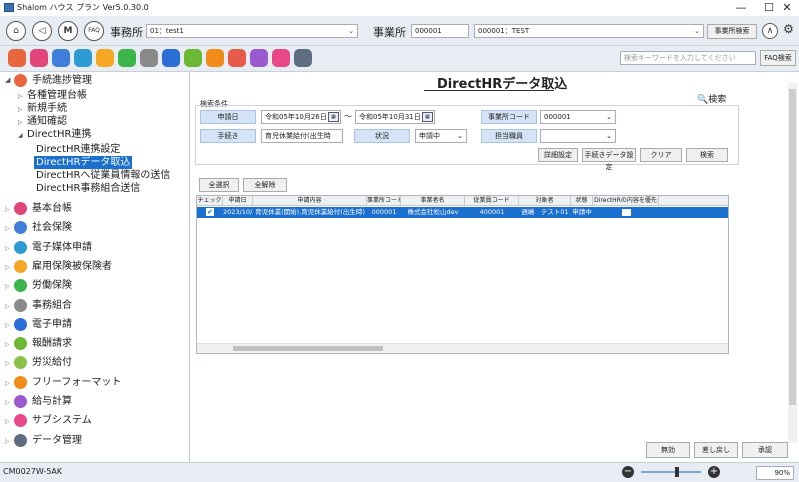 This screenshot has width=799, height=482. Describe the element at coordinates (52, 285) in the screenshot. I see `sidebar-item-group: 労働保険` at that location.